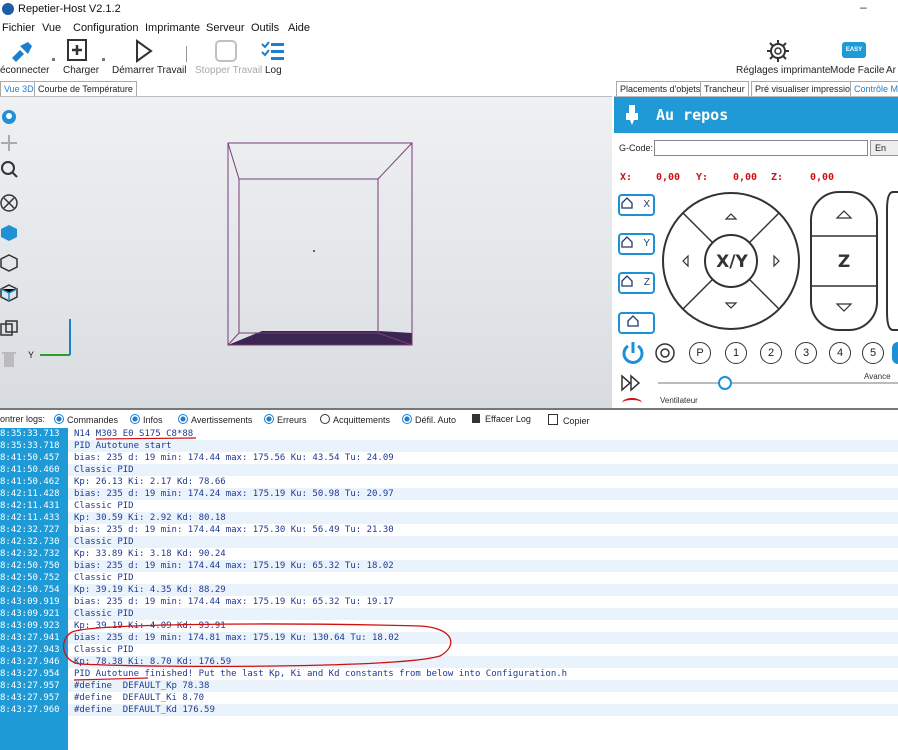  Describe the element at coordinates (30, 470) in the screenshot. I see `log-time: 8:41:50.460` at that location.